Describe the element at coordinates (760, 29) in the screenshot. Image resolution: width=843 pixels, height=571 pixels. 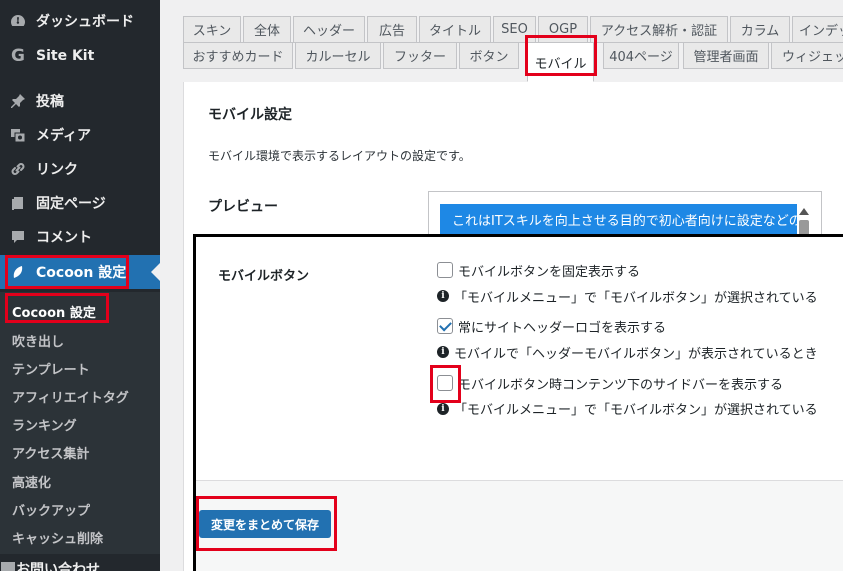
I see `tab-column: カラム` at that location.